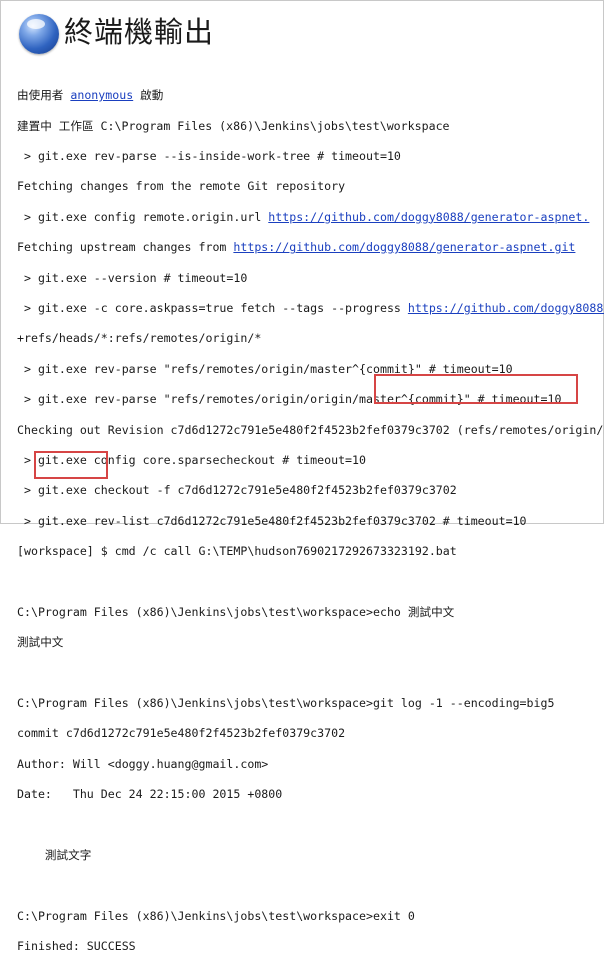 This screenshot has width=604, height=970. What do you see at coordinates (476, 389) in the screenshot?
I see `highlight-box-git-command` at bounding box center [476, 389].